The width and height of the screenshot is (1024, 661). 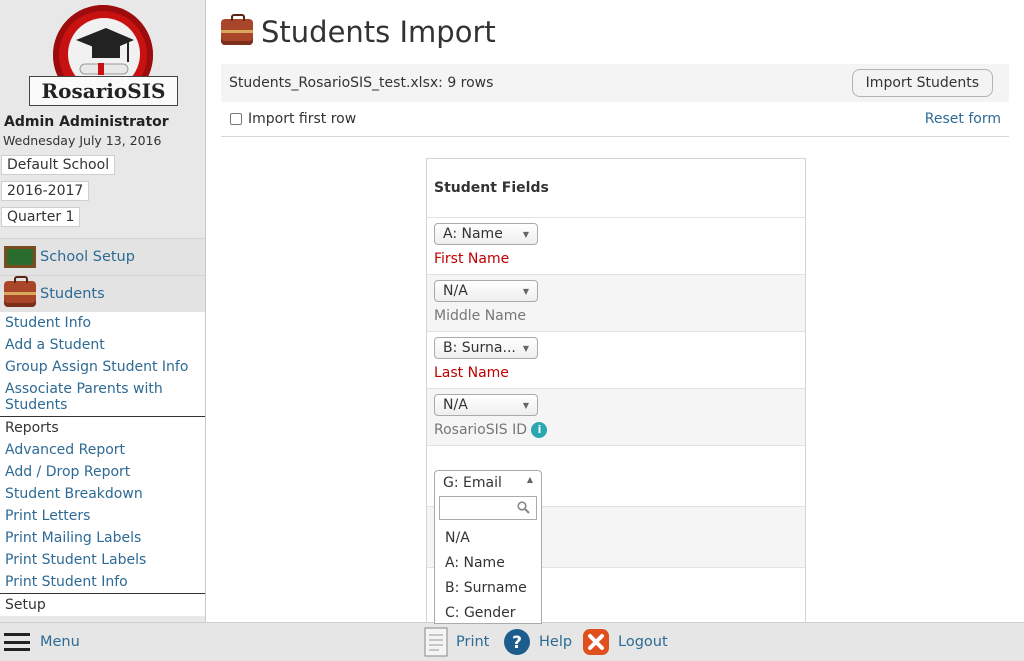 What do you see at coordinates (236, 119) in the screenshot?
I see `import-first-row-checkbox` at bounding box center [236, 119].